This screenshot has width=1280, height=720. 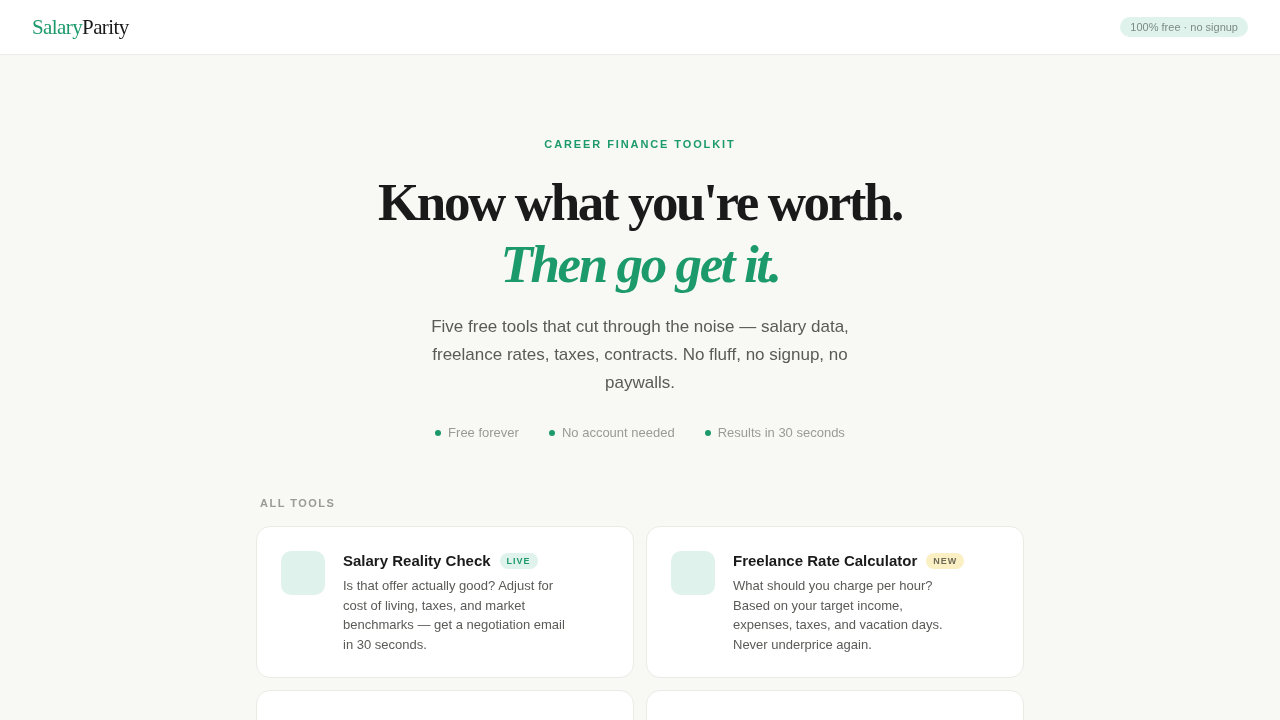 I want to click on feature-text: Free forever, so click(x=483, y=432).